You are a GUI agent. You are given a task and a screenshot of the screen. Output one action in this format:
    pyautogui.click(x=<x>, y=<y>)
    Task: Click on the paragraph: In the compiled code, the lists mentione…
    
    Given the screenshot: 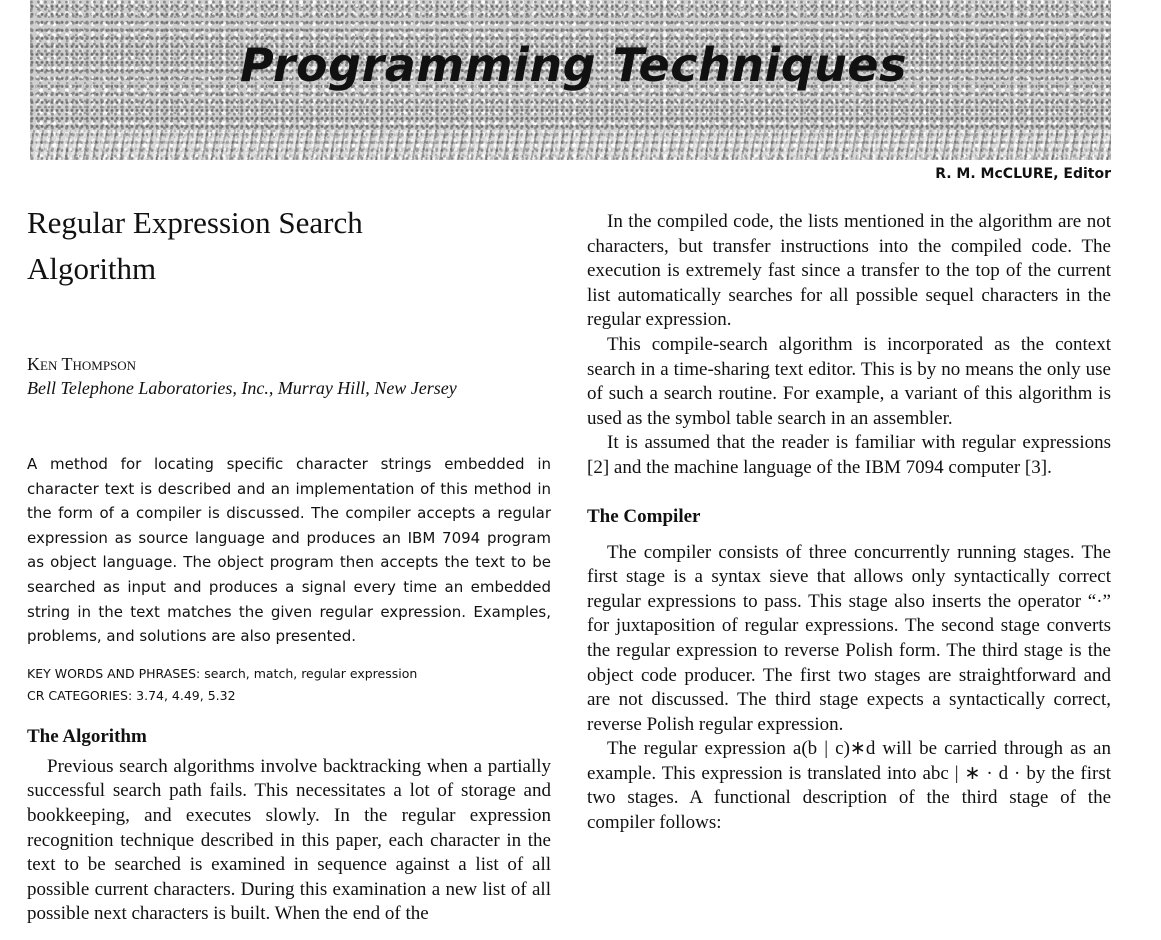 What is the action you would take?
    pyautogui.click(x=849, y=271)
    